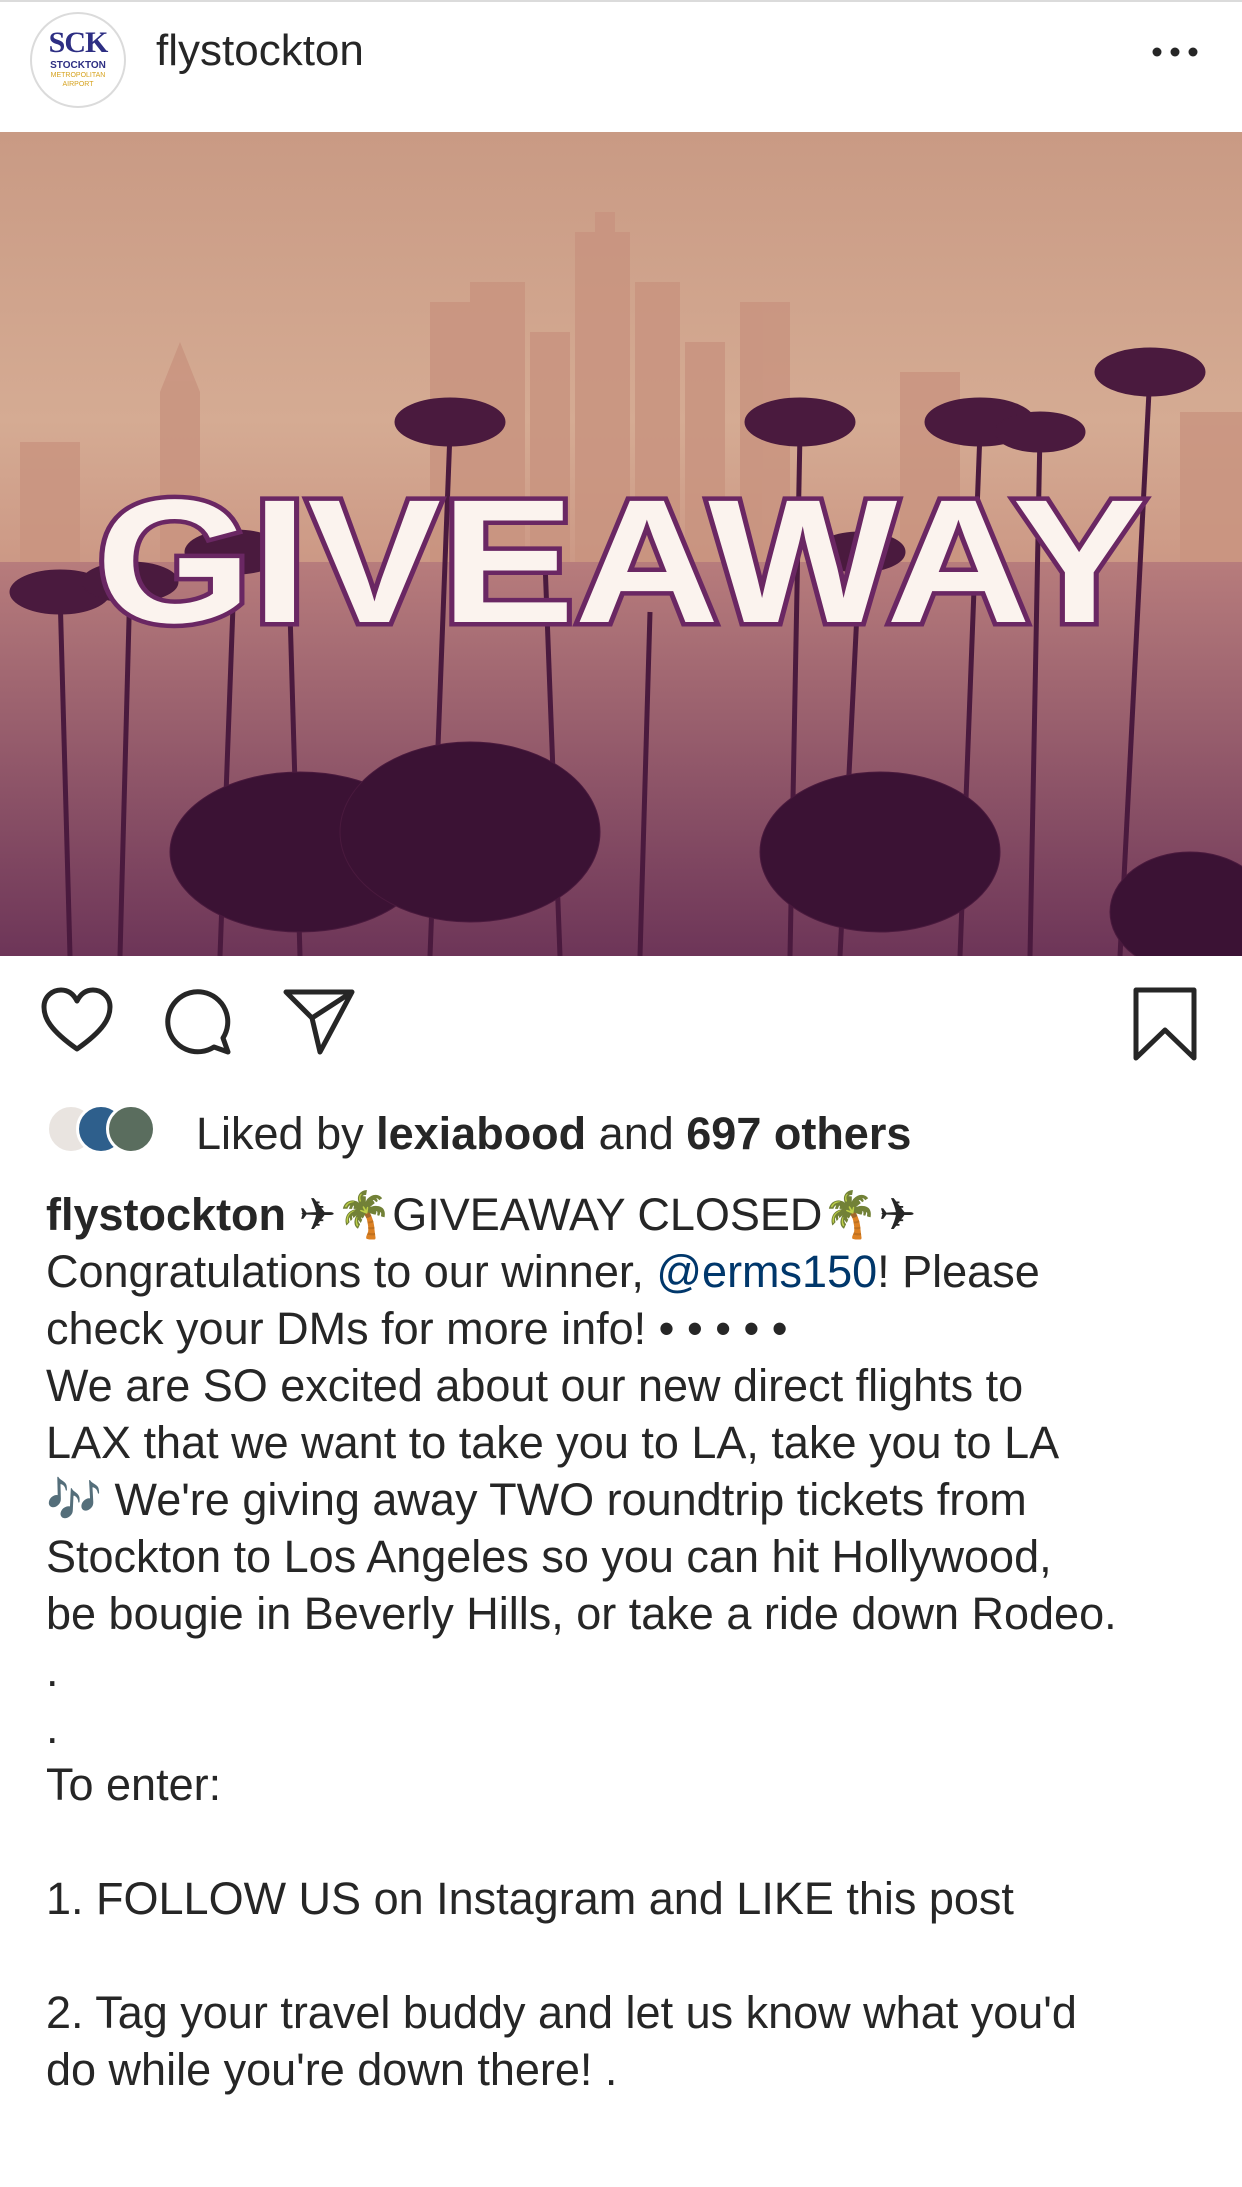  Describe the element at coordinates (286, 1133) in the screenshot. I see `likes-prefix: Liked by` at that location.